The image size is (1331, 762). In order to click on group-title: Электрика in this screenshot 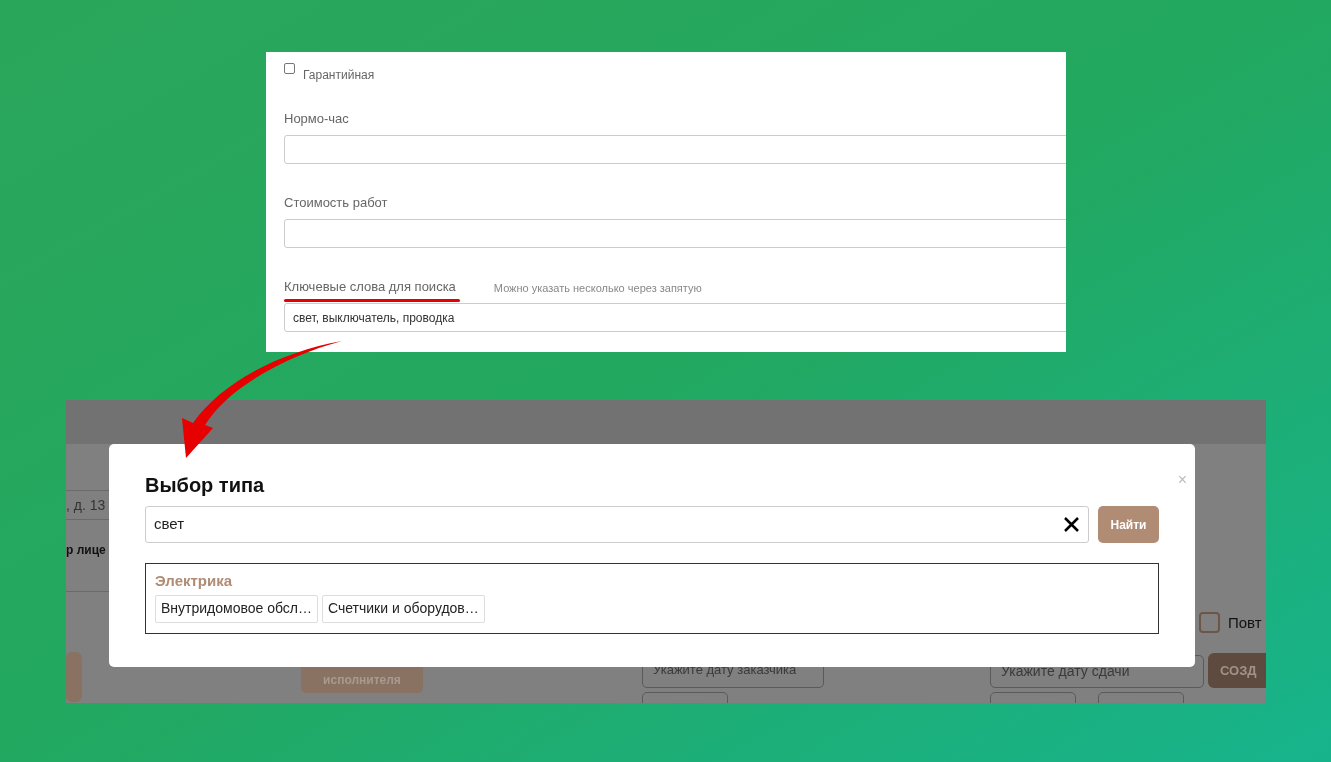, I will do `click(194, 581)`.